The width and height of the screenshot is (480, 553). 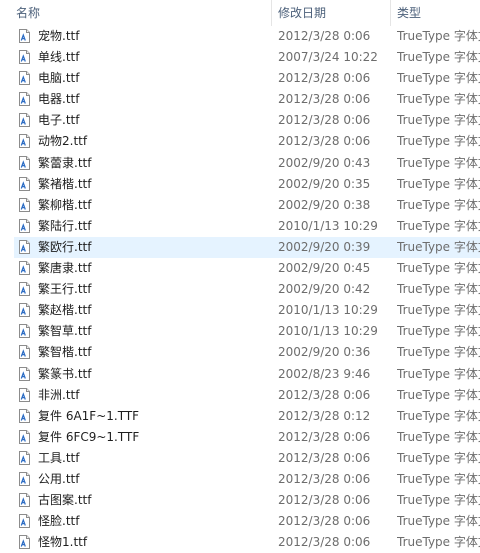 I want to click on file-row: 繁蕾隶.ttf 2002/9/20 0:43 TrueType 字体文件, so click(x=240, y=163).